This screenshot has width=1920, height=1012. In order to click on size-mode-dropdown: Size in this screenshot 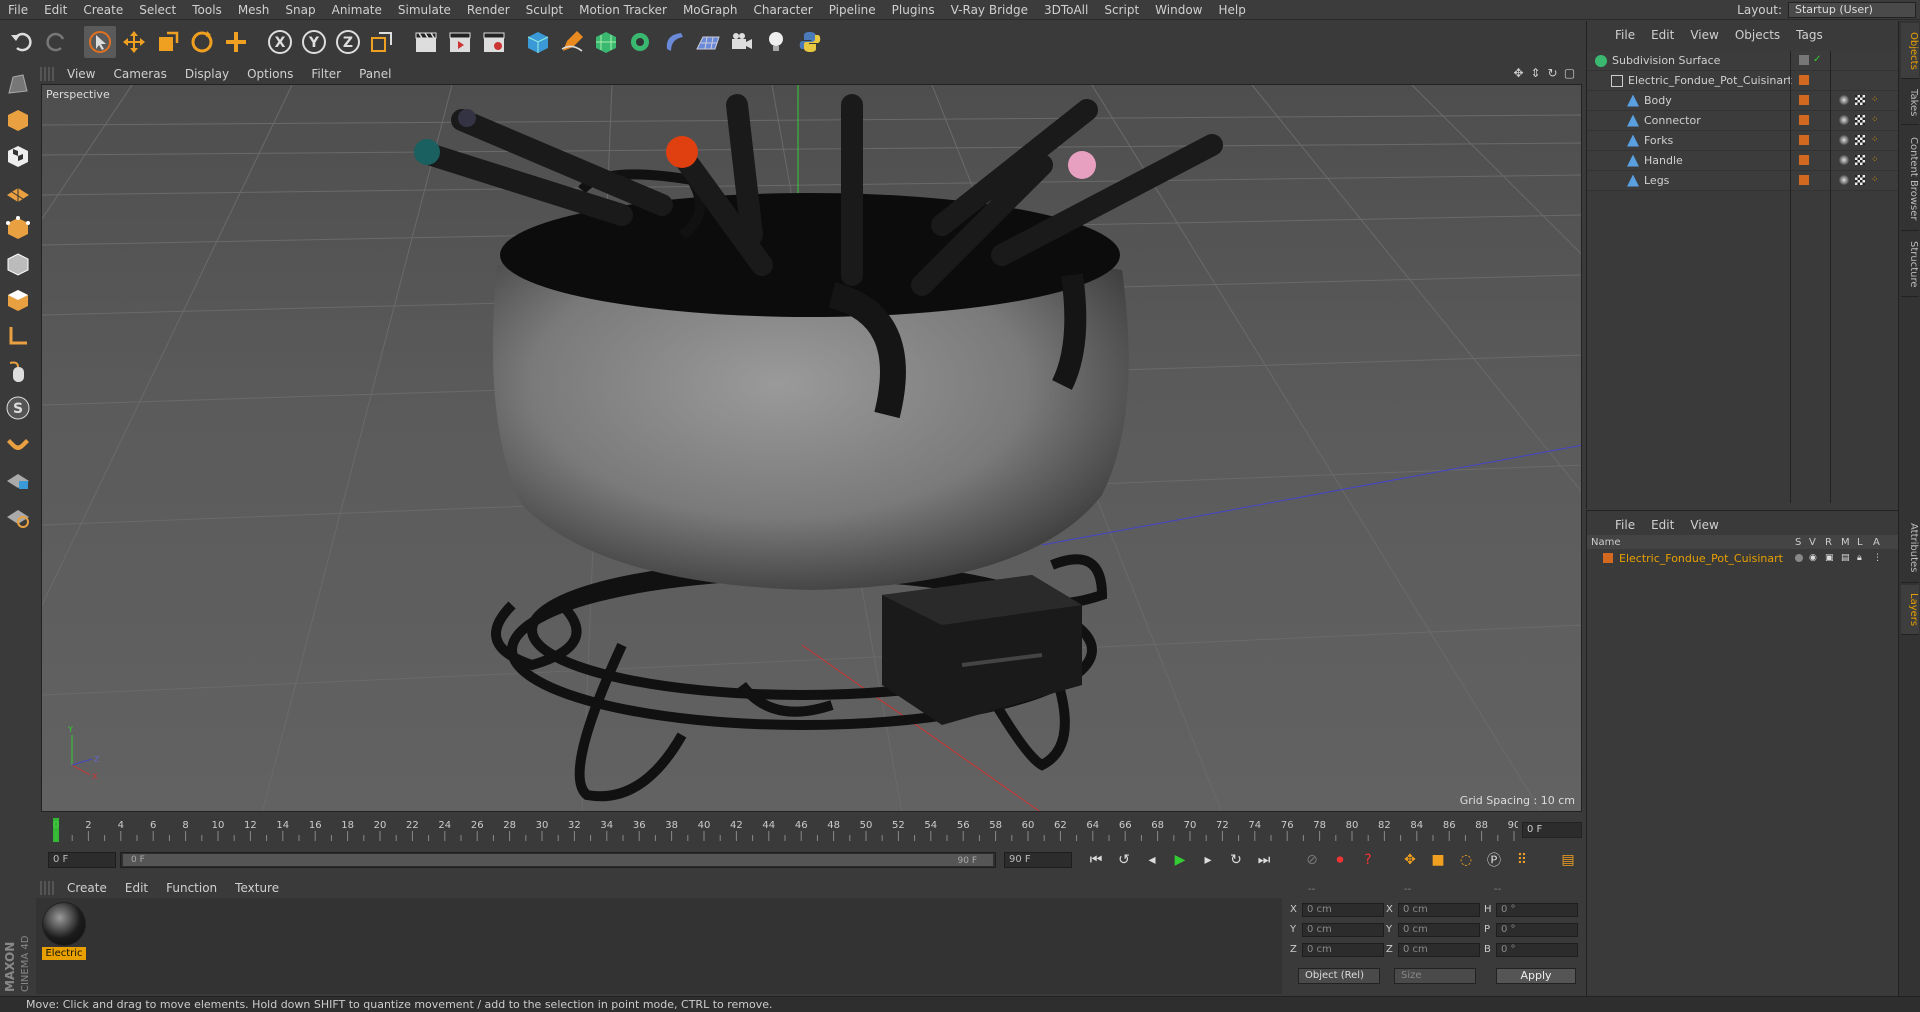, I will do `click(1435, 976)`.